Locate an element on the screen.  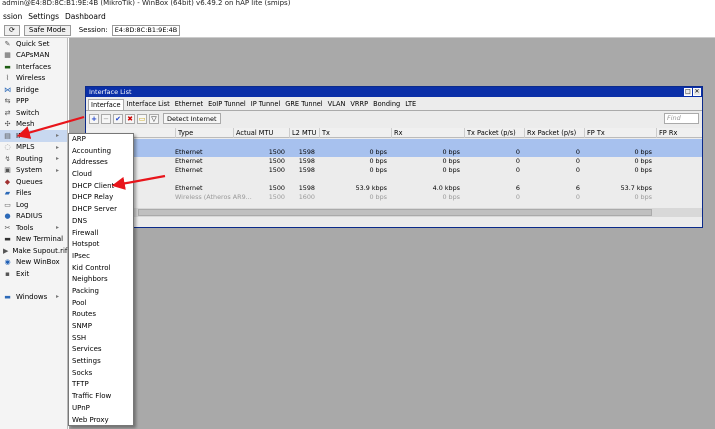
table-row: er1Ethernet150015980 bps0 bps000 bps is located at coordinates (394, 152).